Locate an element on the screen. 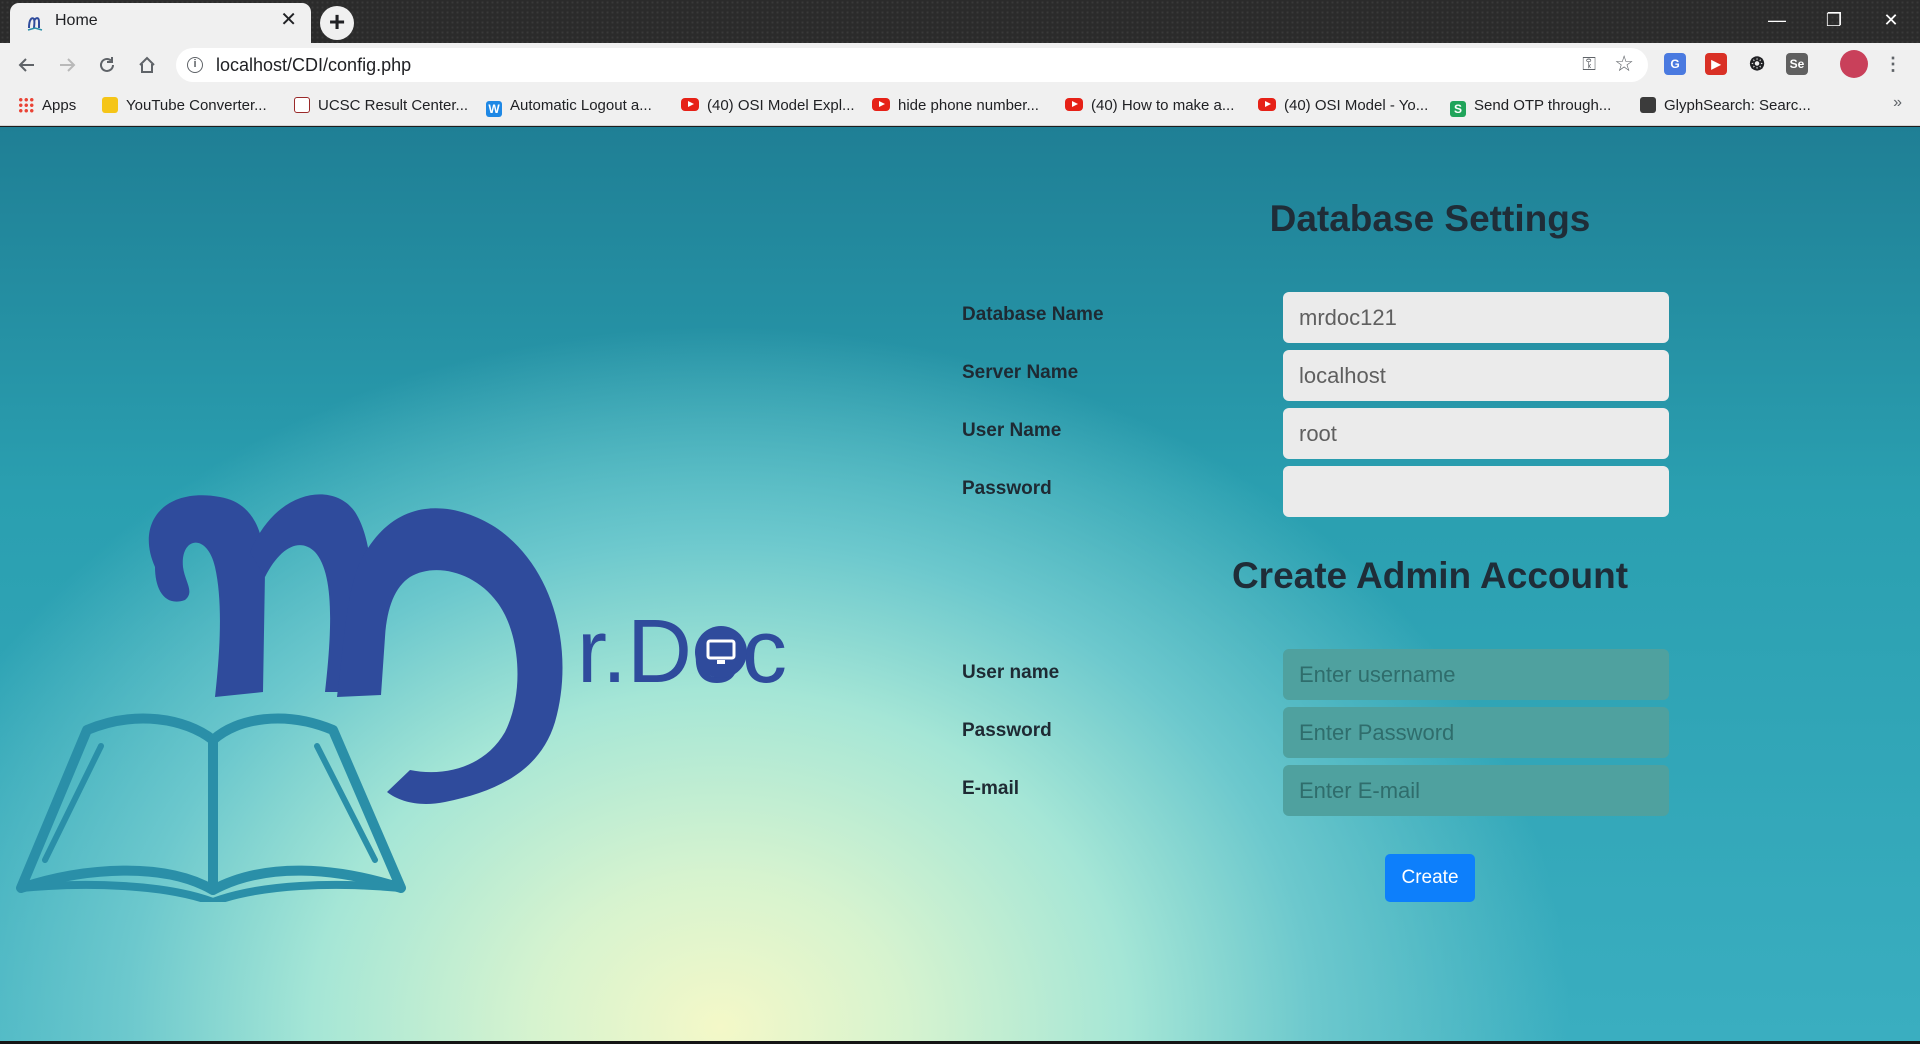 The height and width of the screenshot is (1044, 1920). create-admin-title: Create Admin Account is located at coordinates (1430, 575).